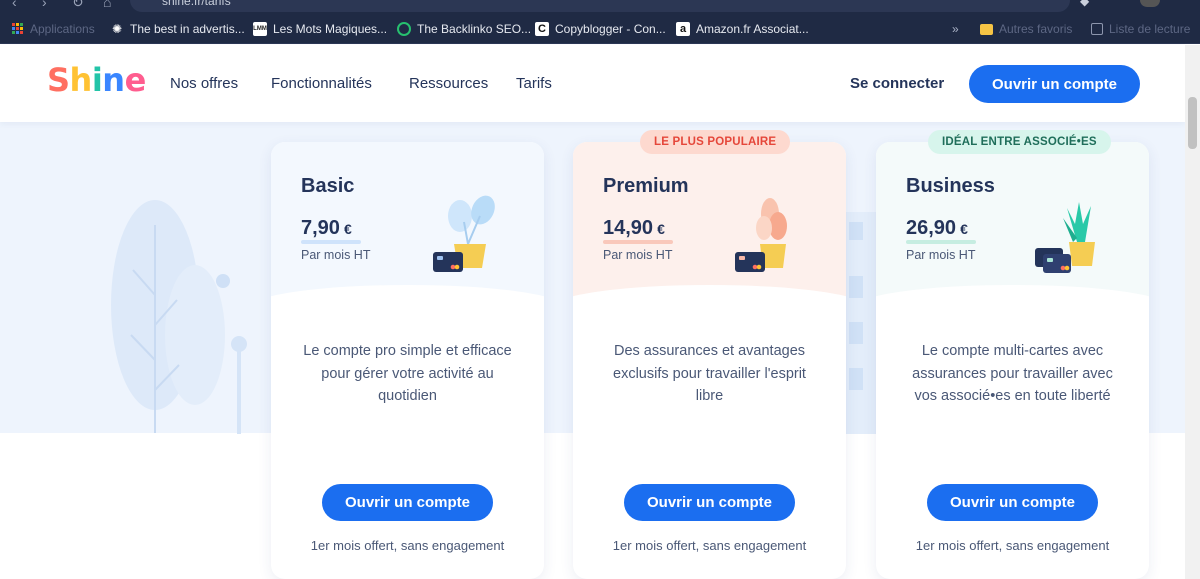 The image size is (1200, 579). What do you see at coordinates (328, 186) in the screenshot?
I see `plan-name: Basic` at bounding box center [328, 186].